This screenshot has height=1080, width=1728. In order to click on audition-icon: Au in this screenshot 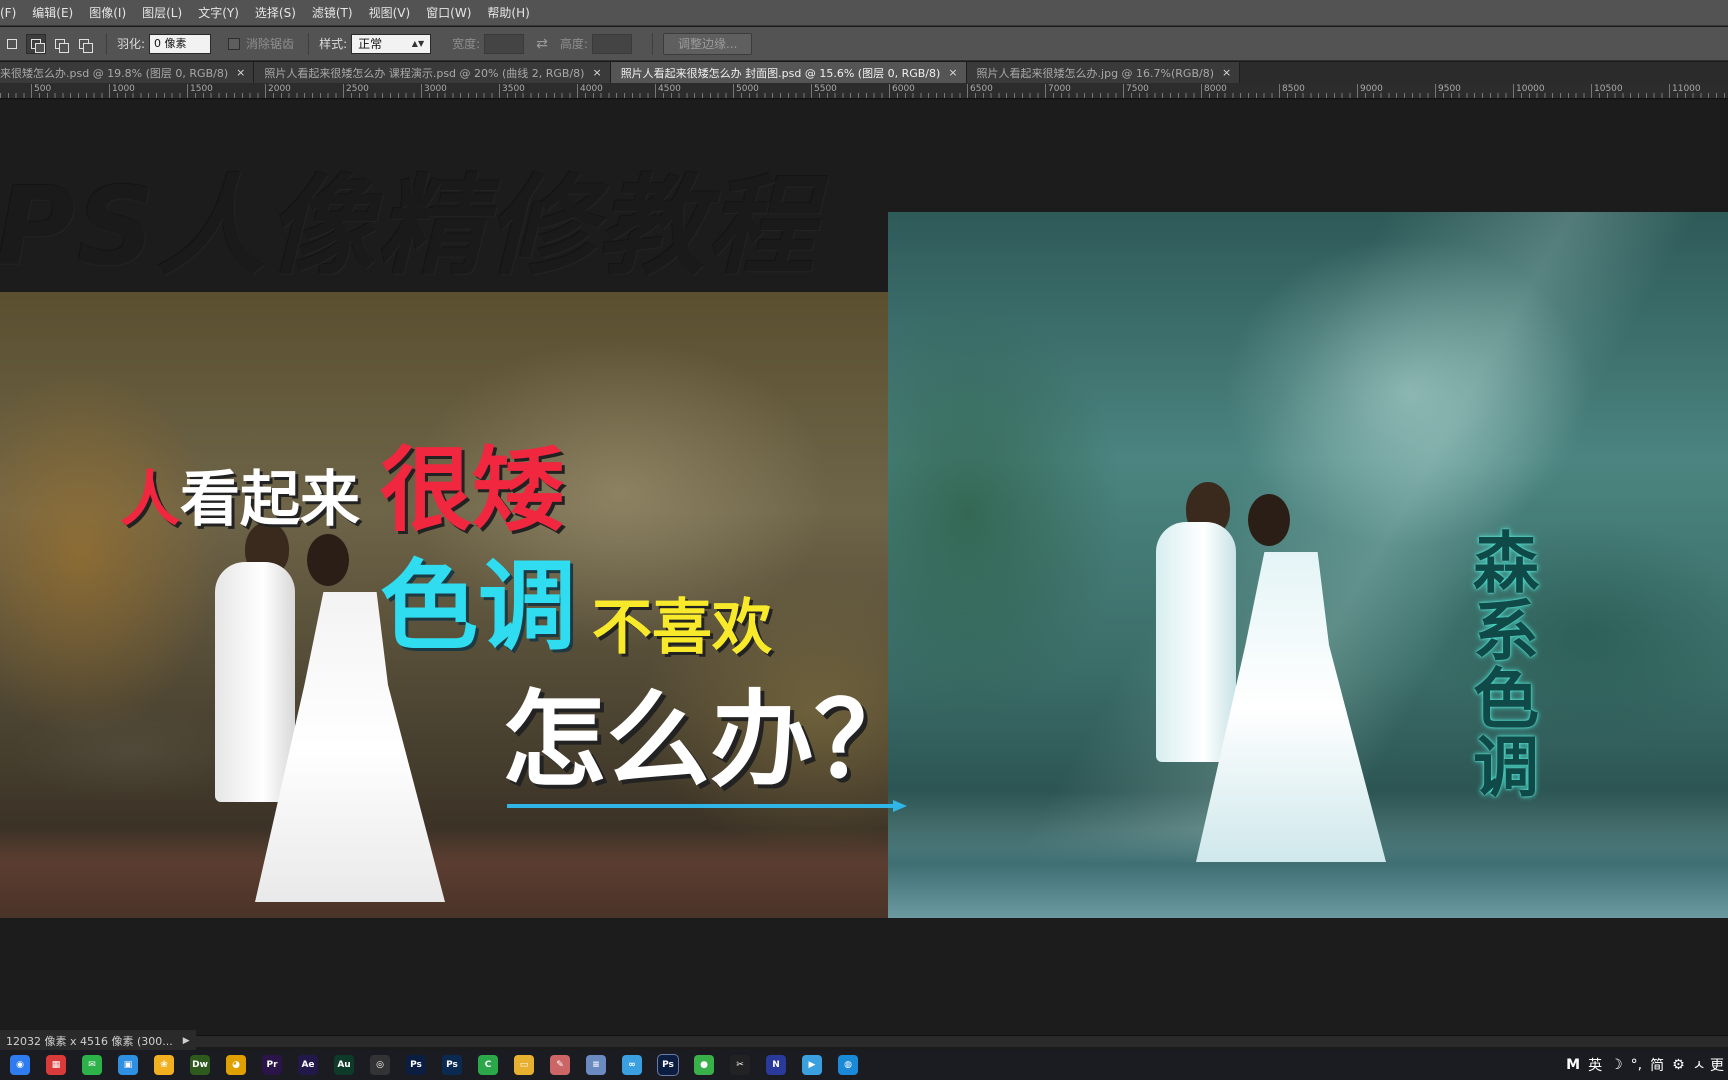, I will do `click(344, 1065)`.